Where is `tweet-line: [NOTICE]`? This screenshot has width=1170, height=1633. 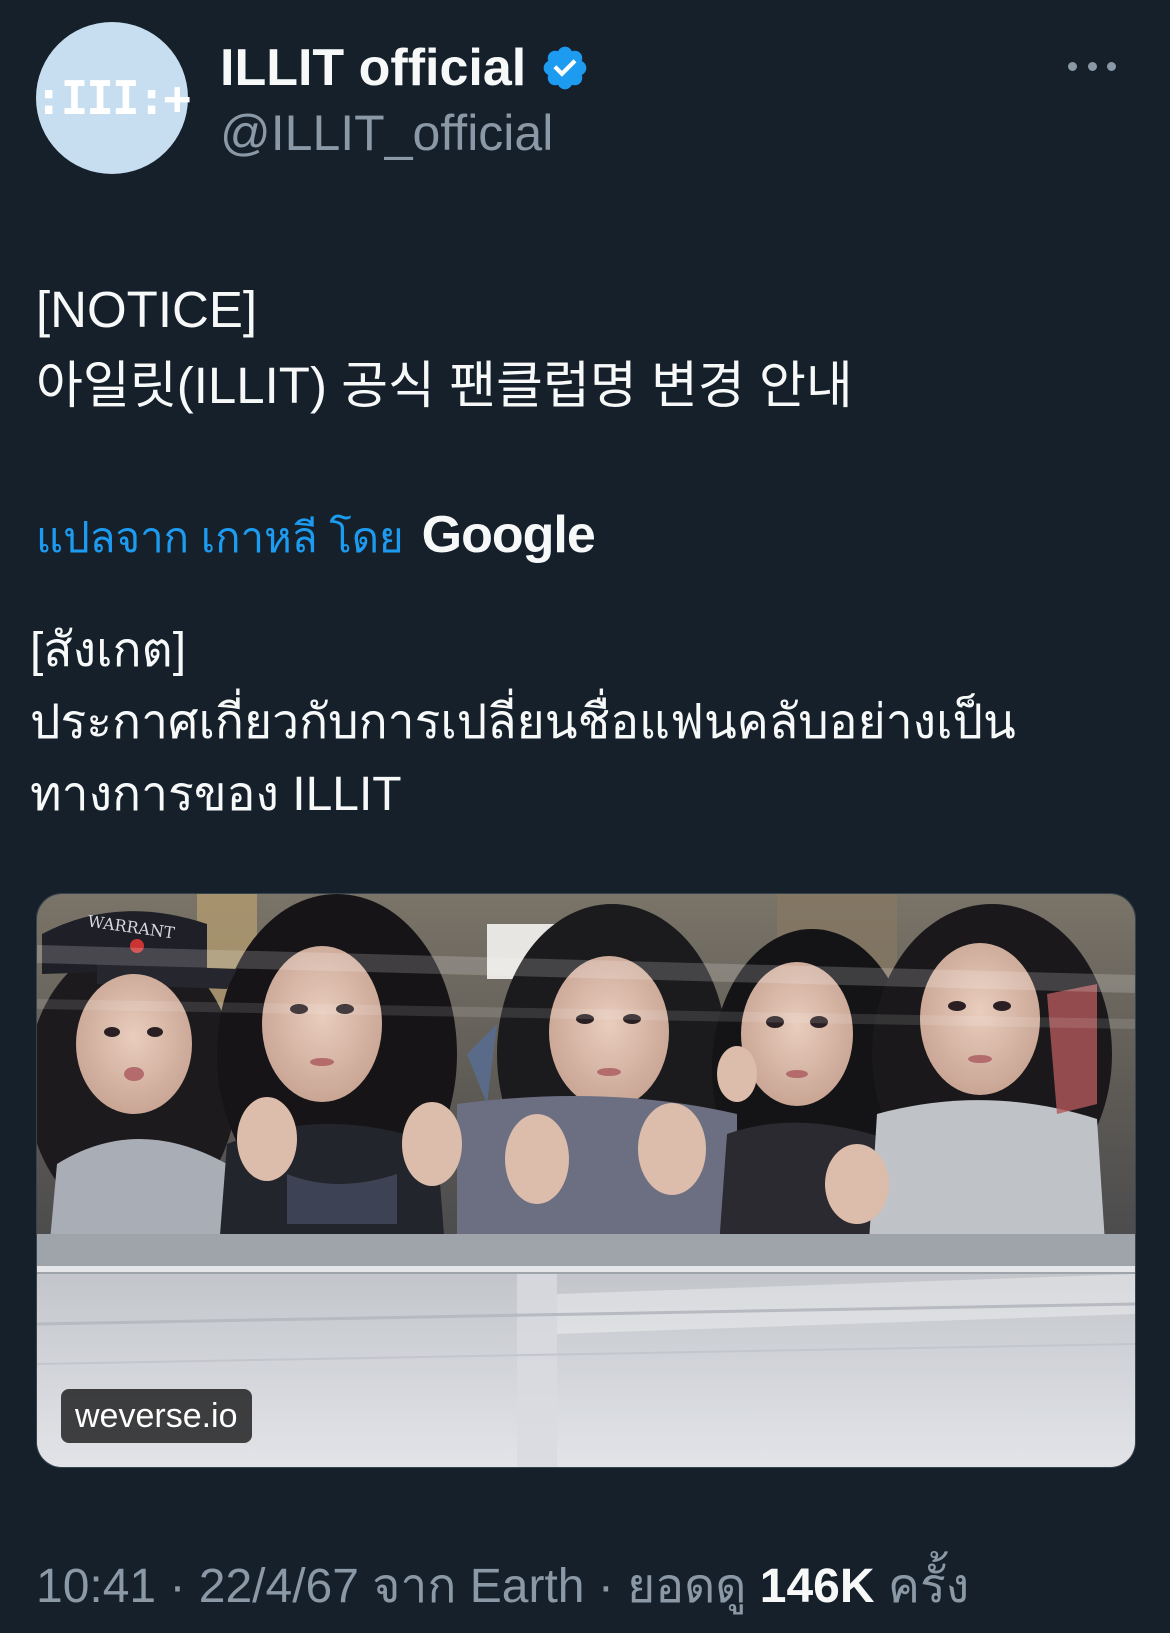
tweet-line: [NOTICE] is located at coordinates (147, 309).